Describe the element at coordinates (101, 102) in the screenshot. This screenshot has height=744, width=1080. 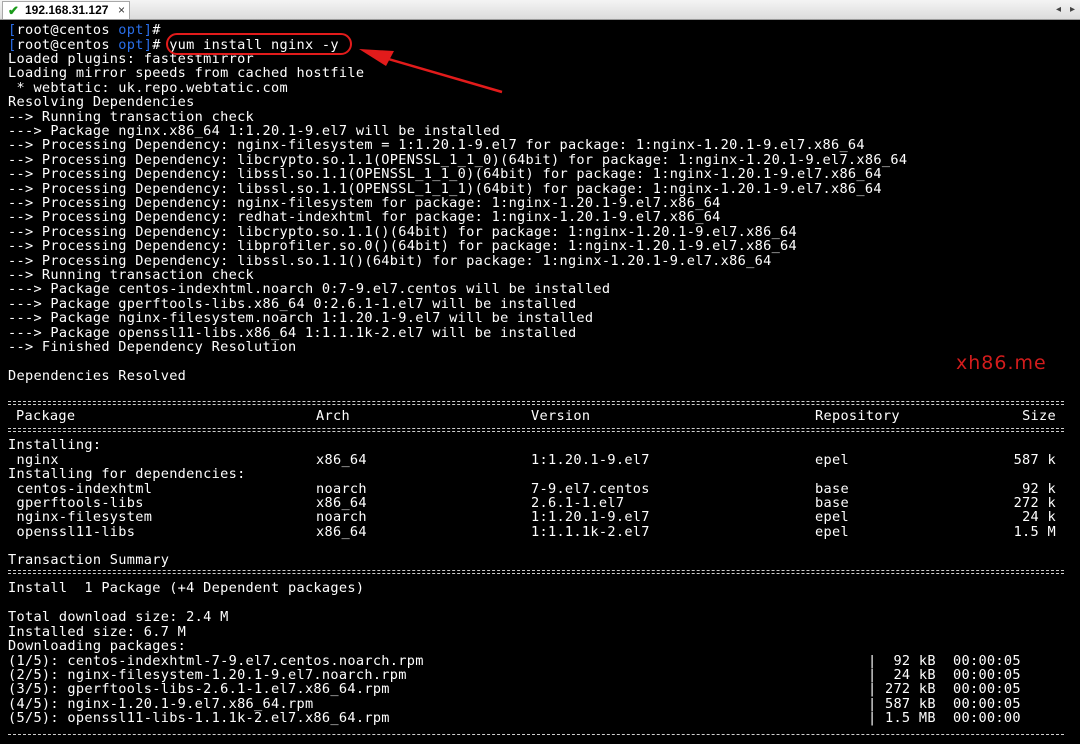
I see `log-line: Resolving Dependencies` at that location.